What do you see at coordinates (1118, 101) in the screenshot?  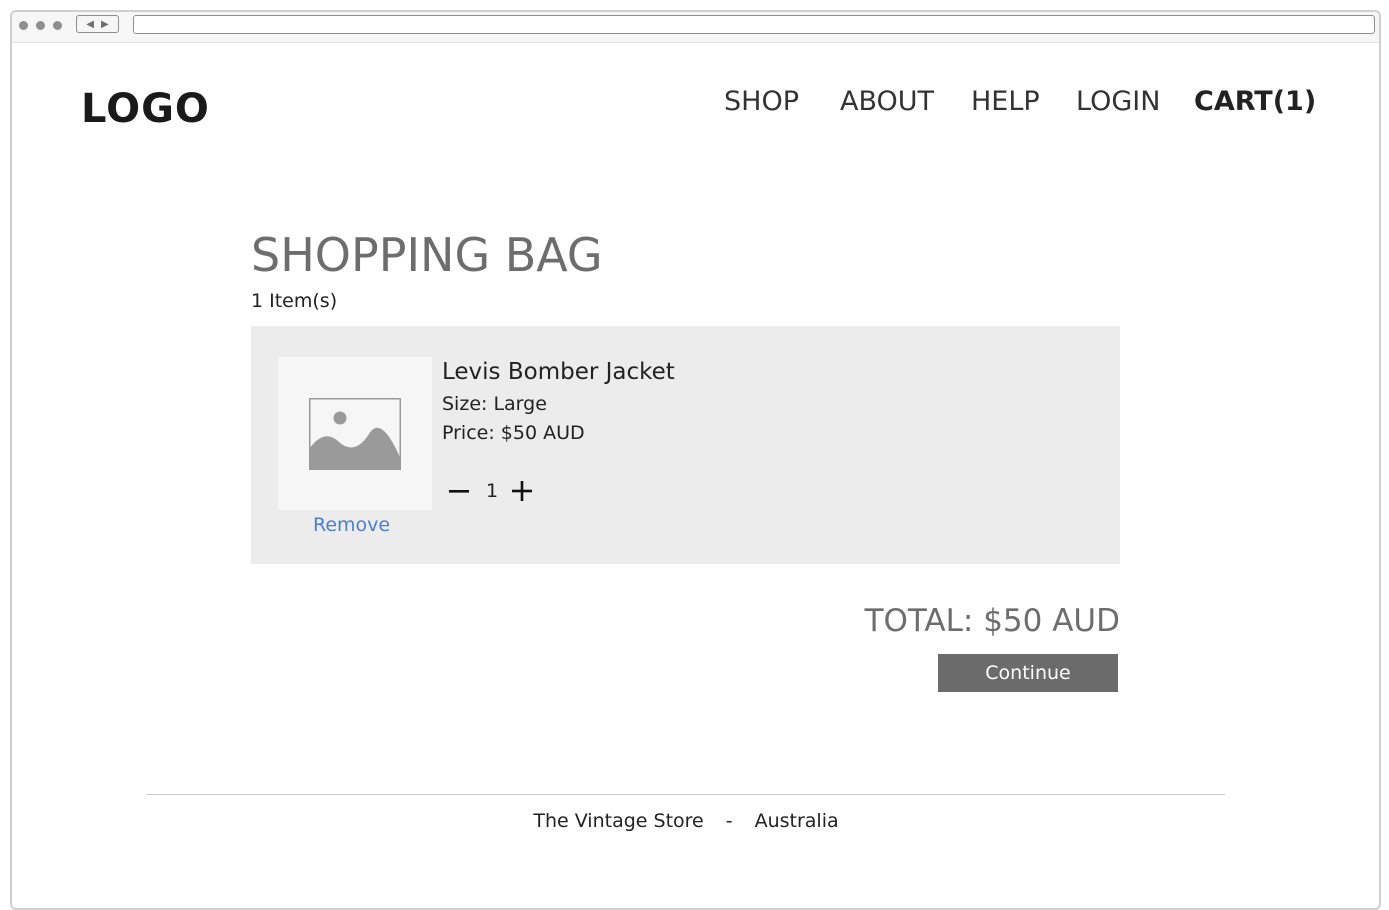 I see `nav-login: LOGIN` at bounding box center [1118, 101].